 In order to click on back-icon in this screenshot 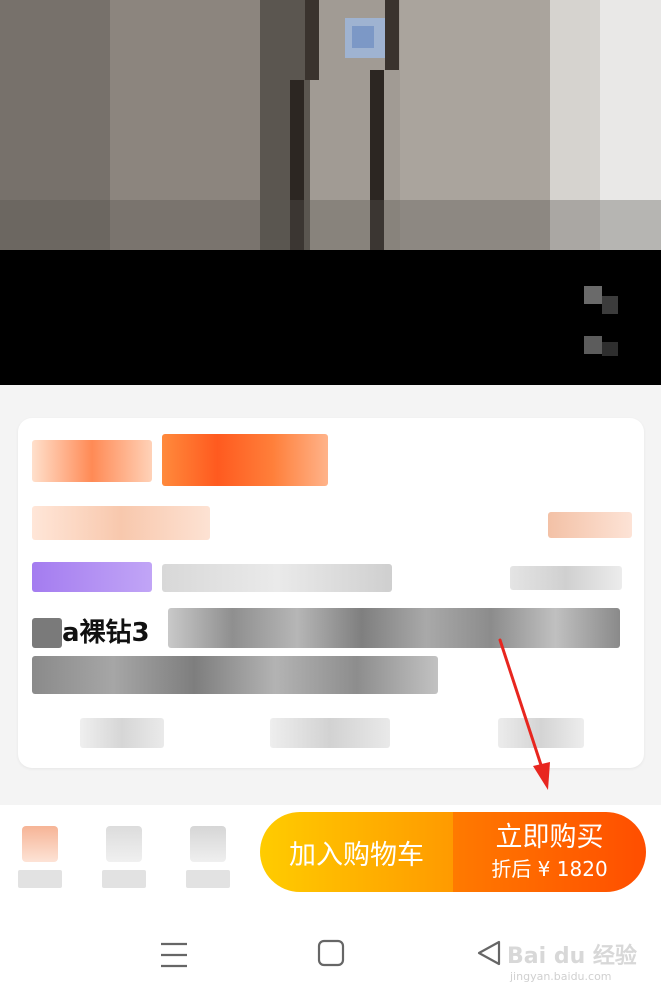, I will do `click(489, 953)`.